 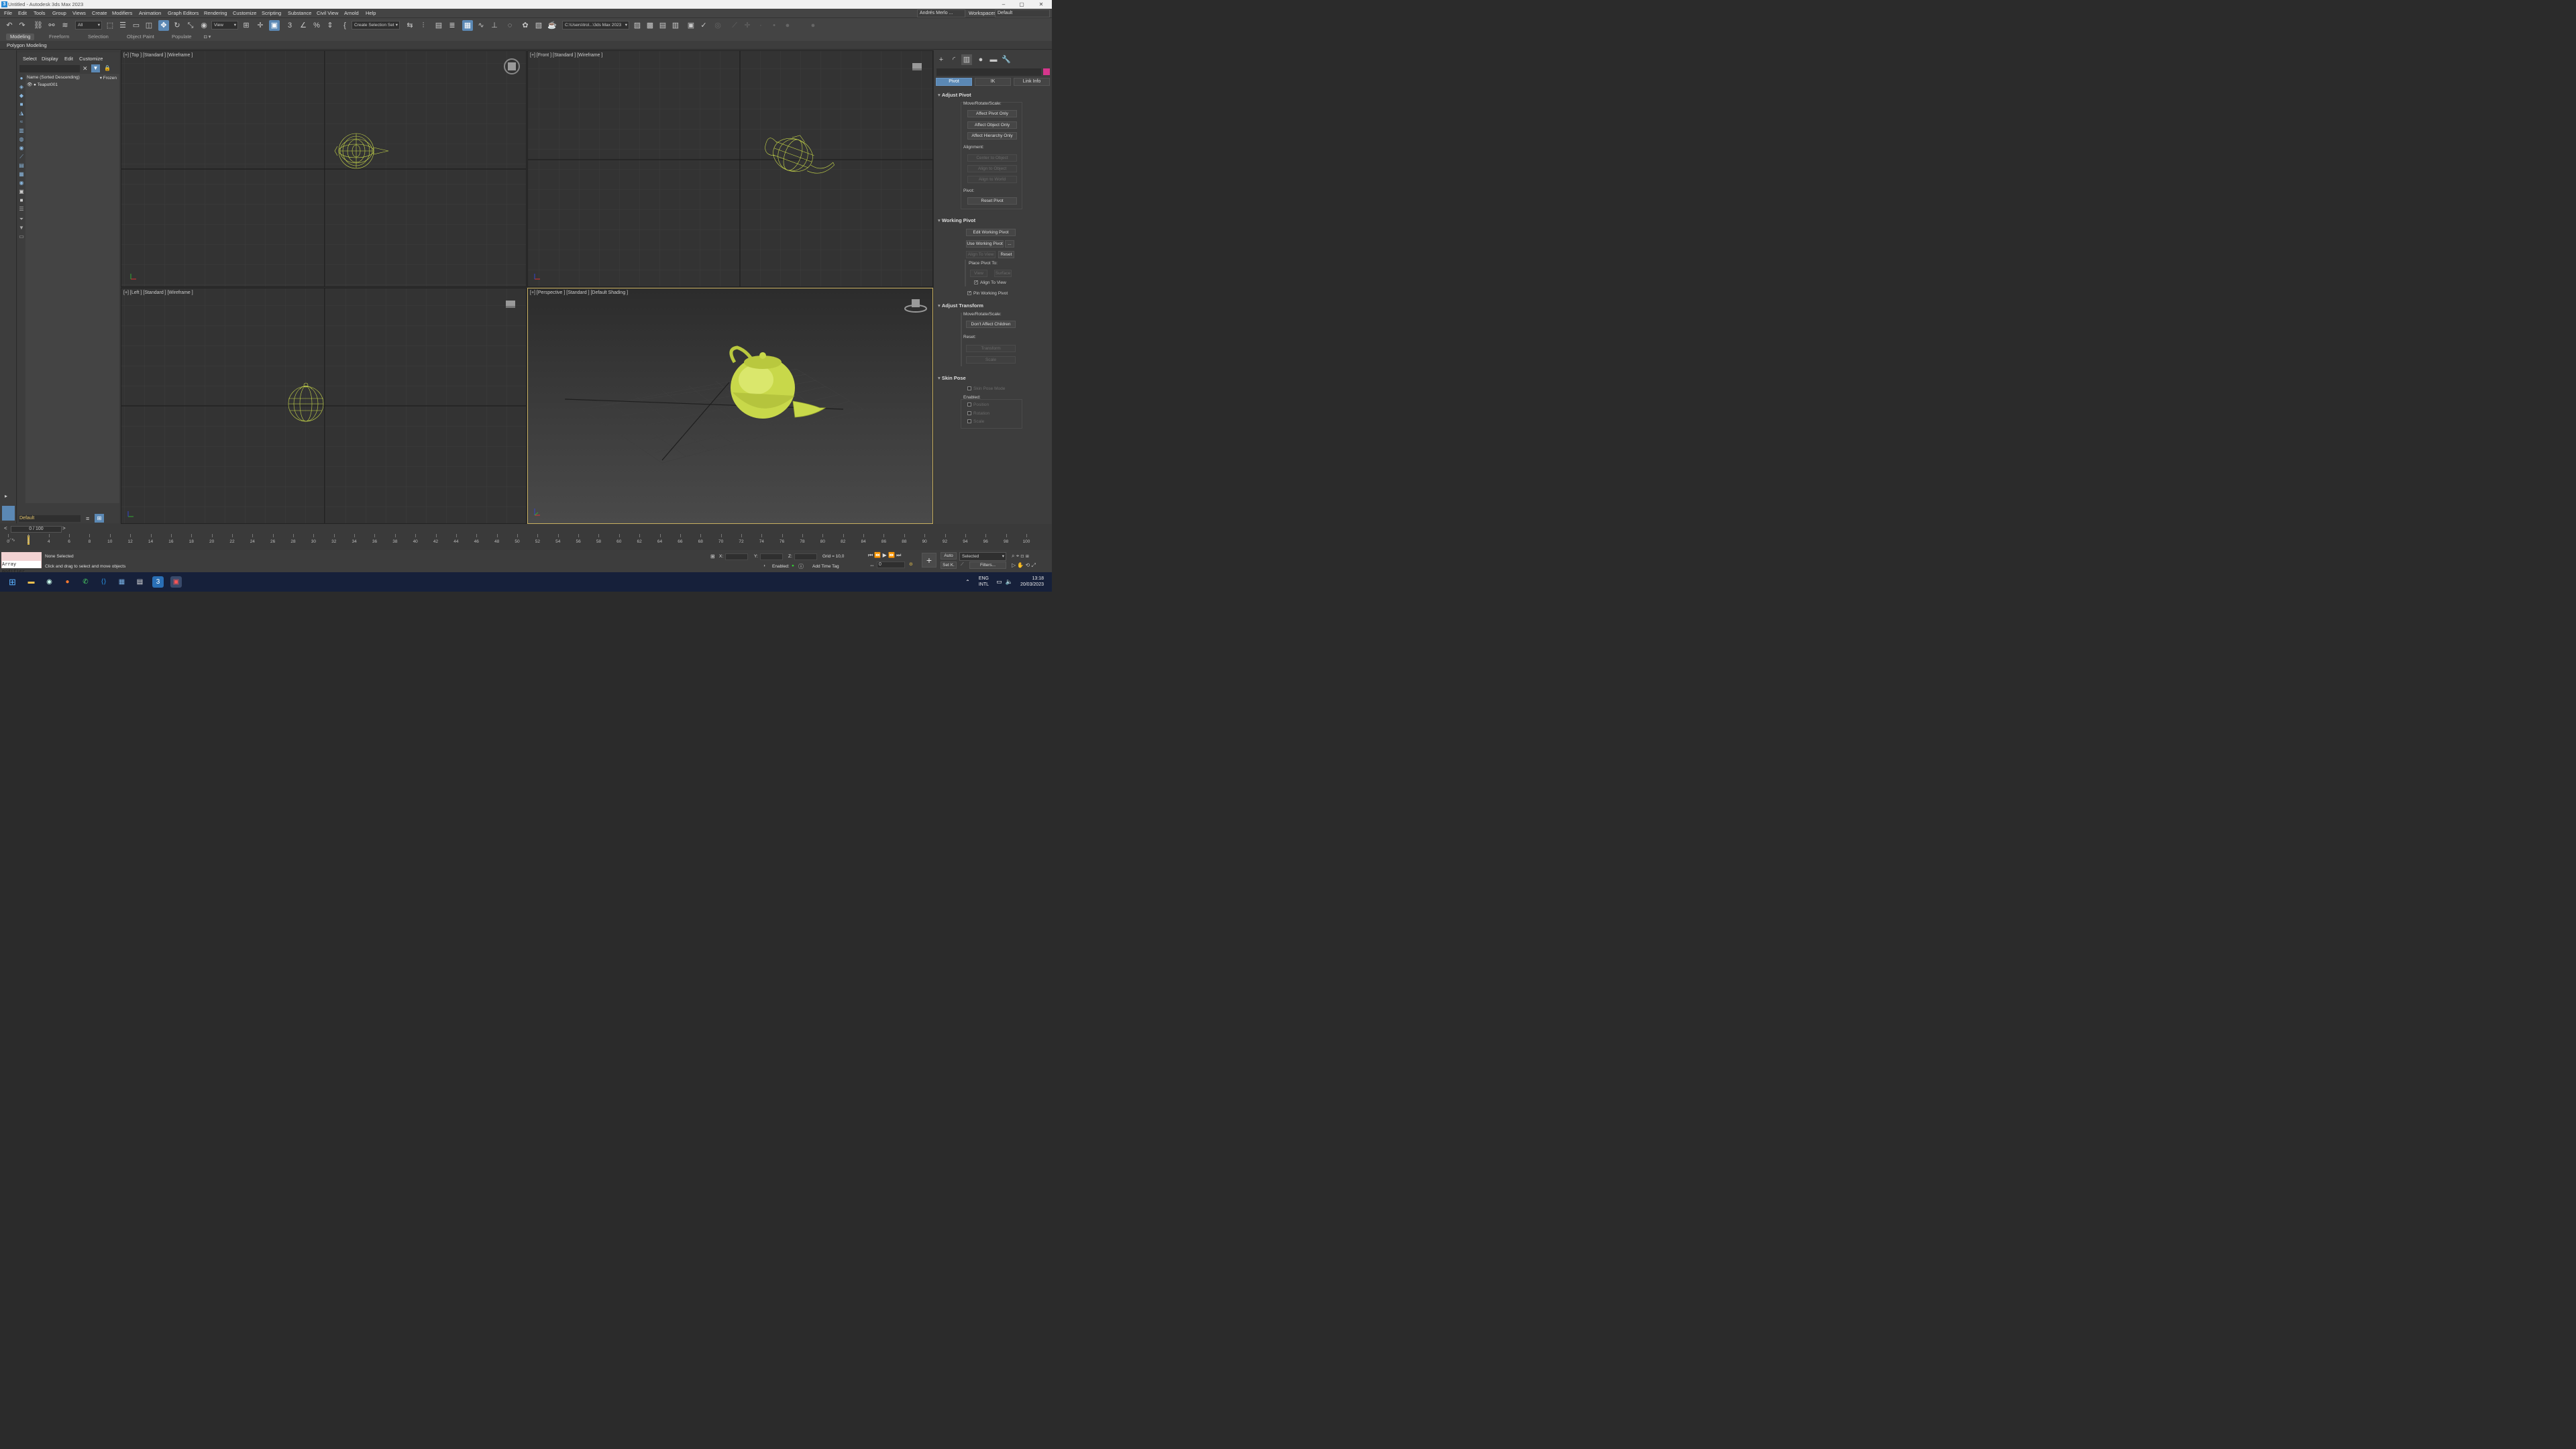 I want to click on display-tab-icon: ▬, so click(x=993, y=59).